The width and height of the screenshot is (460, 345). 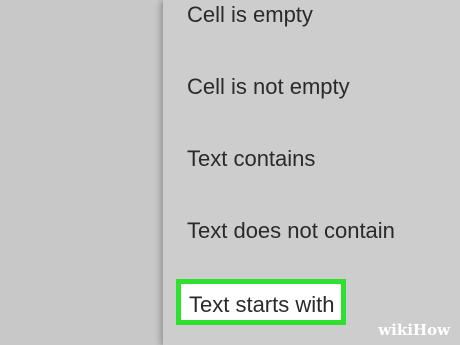 I want to click on menu-item-text-starts-with: Text starts with, so click(x=261, y=302).